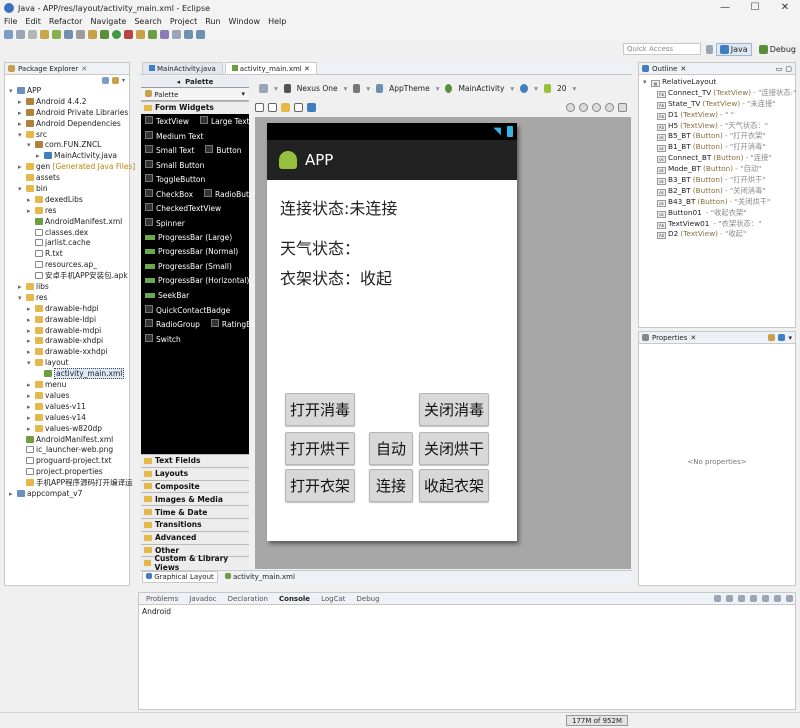  Describe the element at coordinates (719, 169) in the screenshot. I see `outline-item: ok Mode_BT (Button) - "自动"` at that location.